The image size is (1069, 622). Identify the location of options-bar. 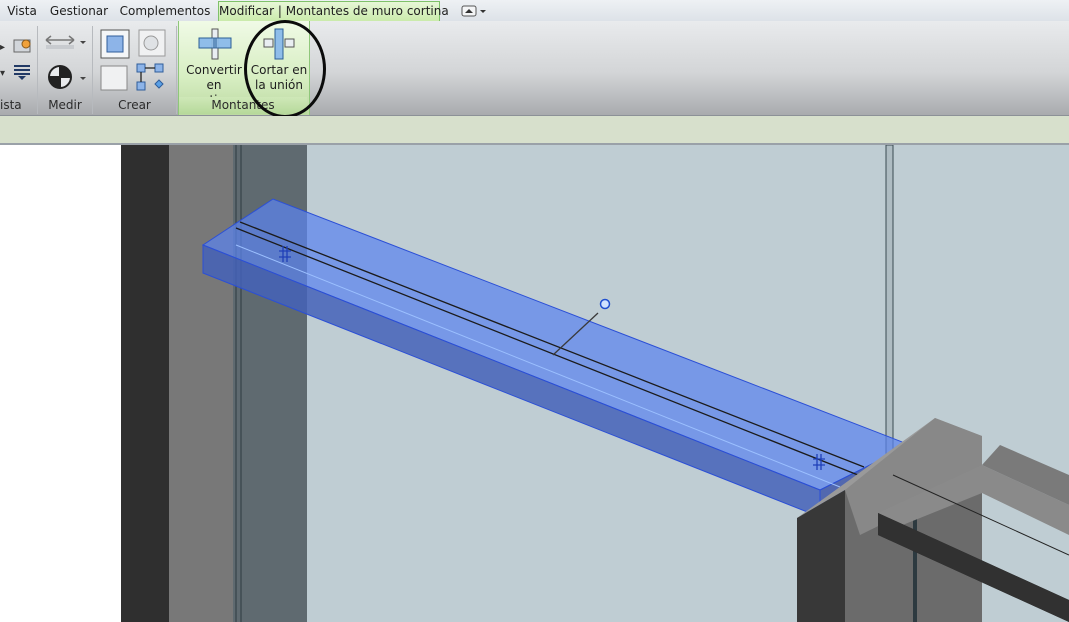
(534, 130).